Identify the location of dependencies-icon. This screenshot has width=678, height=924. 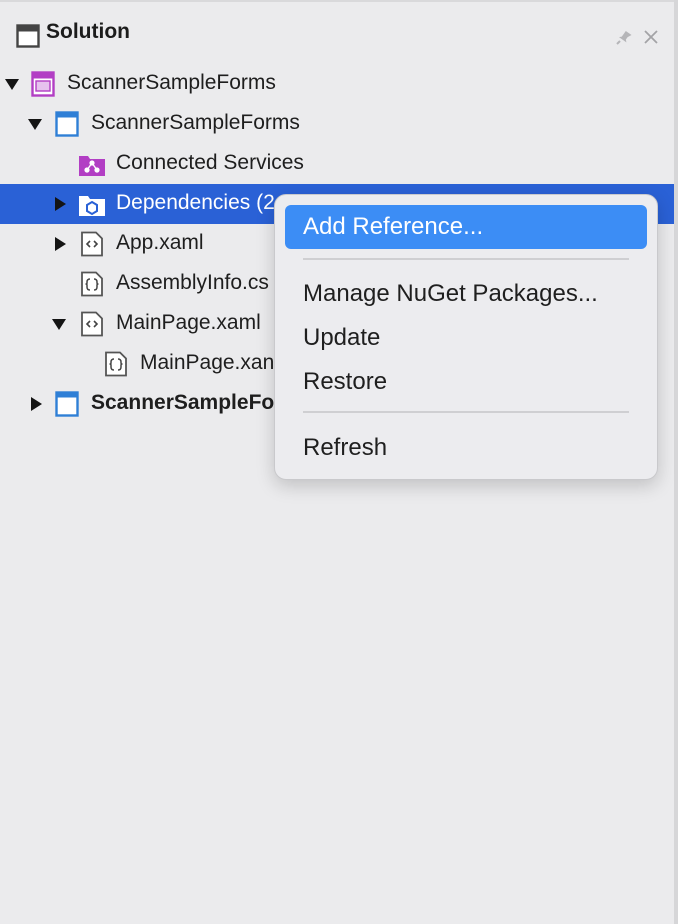
(92, 206).